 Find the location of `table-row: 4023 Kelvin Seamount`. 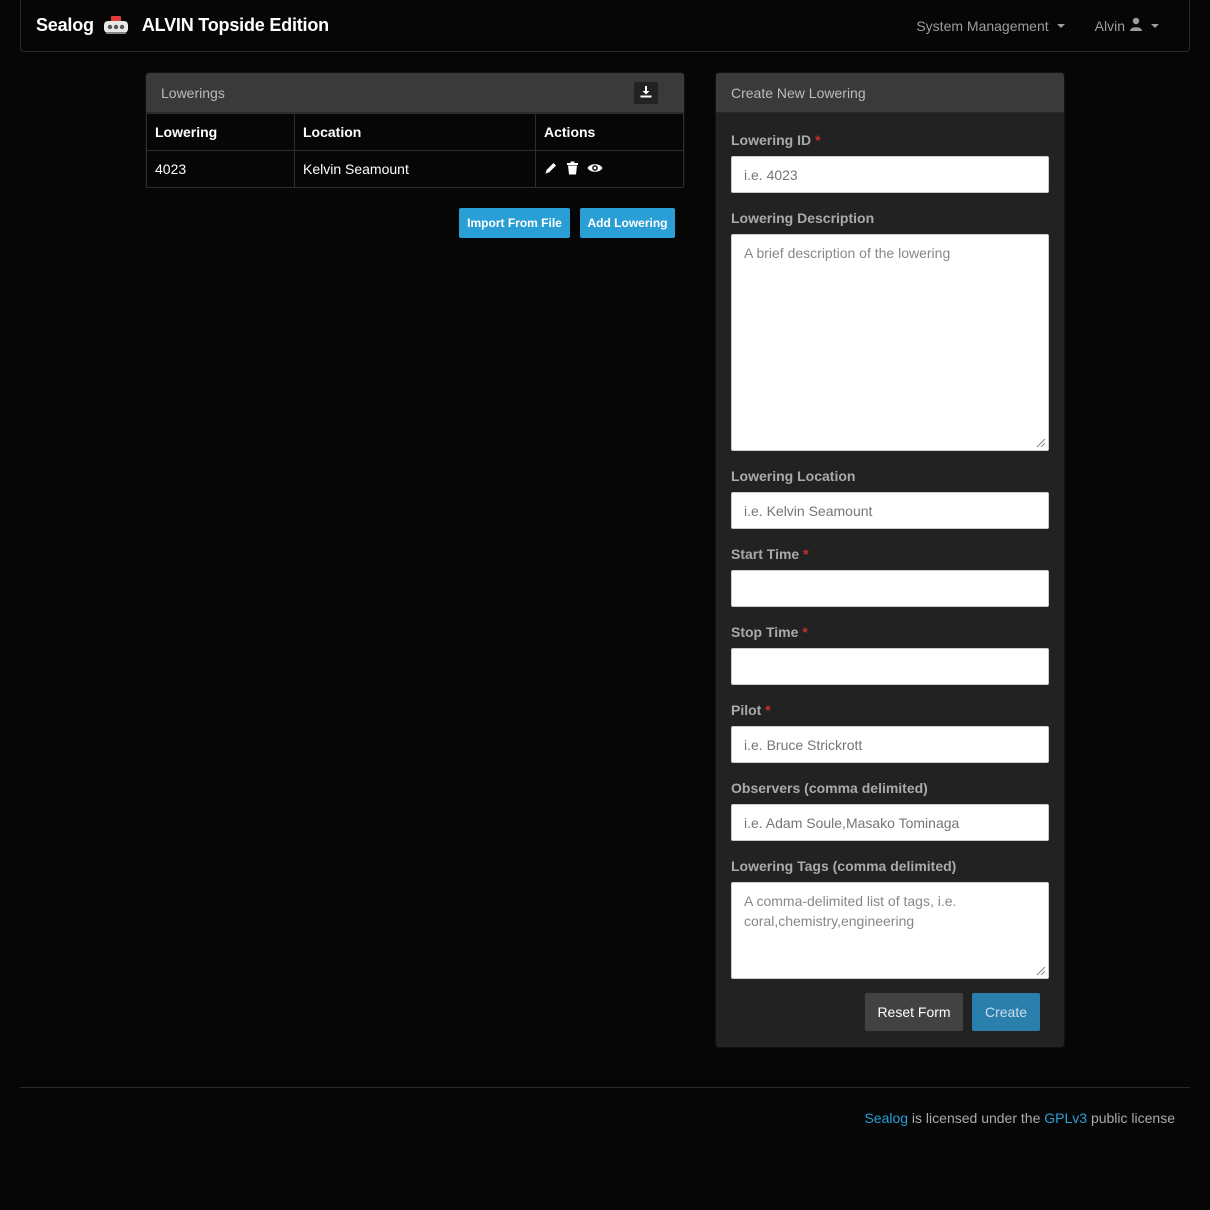

table-row: 4023 Kelvin Seamount is located at coordinates (415, 169).